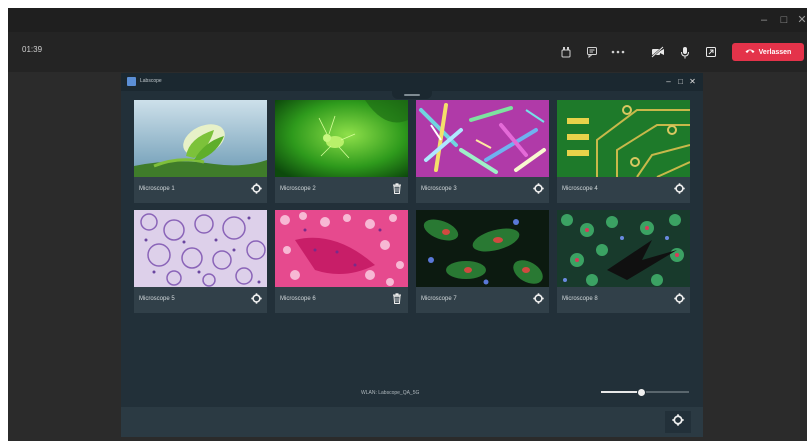  Describe the element at coordinates (618, 52) in the screenshot. I see `more-icon` at that location.